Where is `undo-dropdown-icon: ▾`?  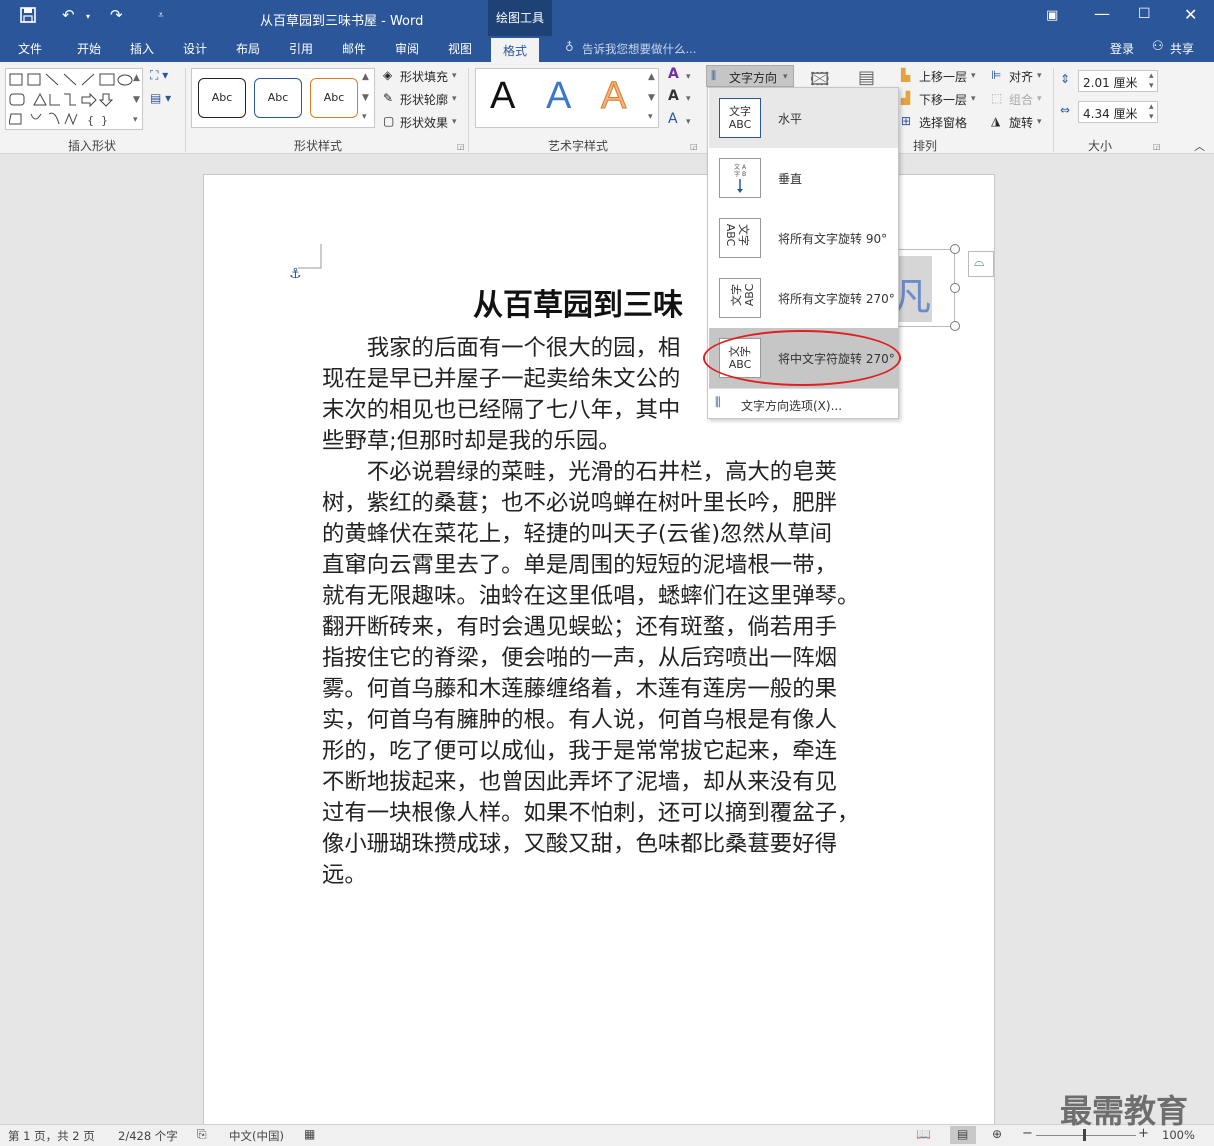
undo-dropdown-icon: ▾ is located at coordinates (88, 16).